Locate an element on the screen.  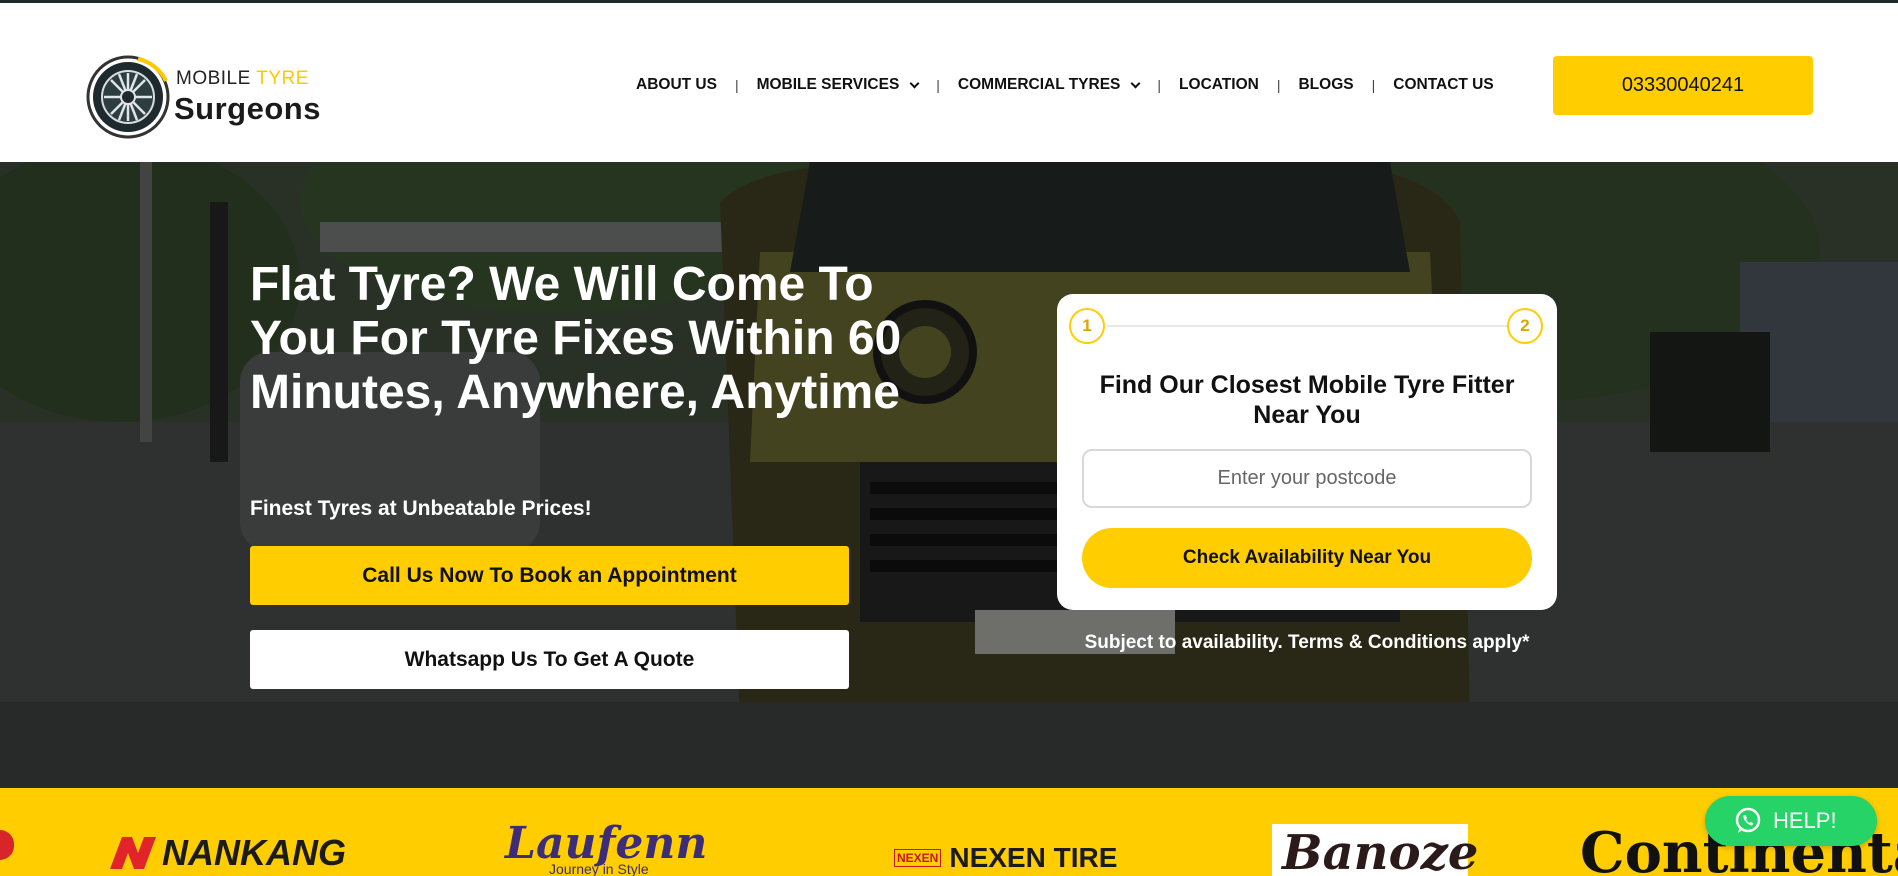
phone-button: 03330040241 is located at coordinates (1683, 85).